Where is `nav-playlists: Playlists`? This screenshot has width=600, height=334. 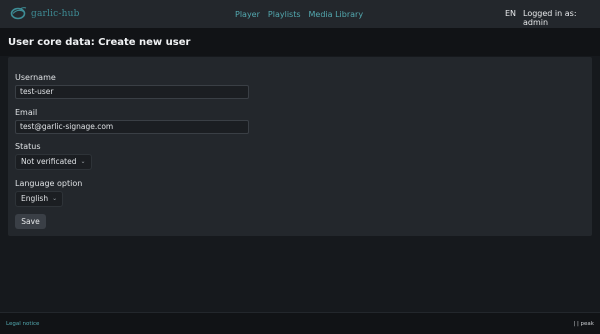 nav-playlists: Playlists is located at coordinates (284, 14).